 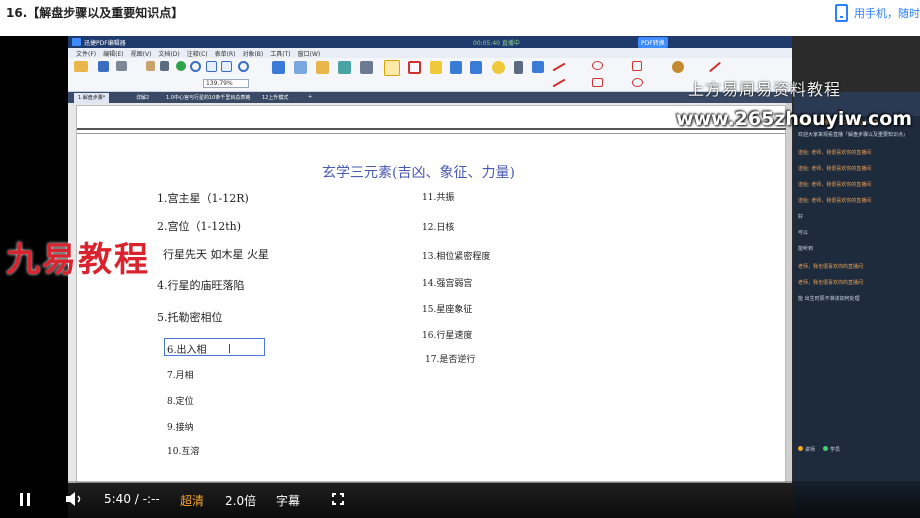 I want to click on left-item-3: 行星先天 如木星 火星, so click(x=216, y=254).